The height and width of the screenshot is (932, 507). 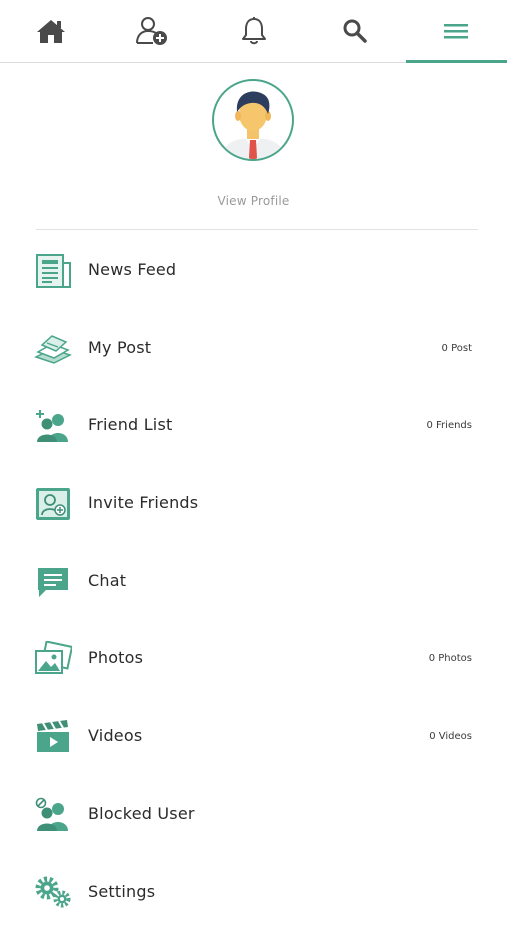 I want to click on menu-item-videos: Videos 0 Videos, so click(x=253, y=738).